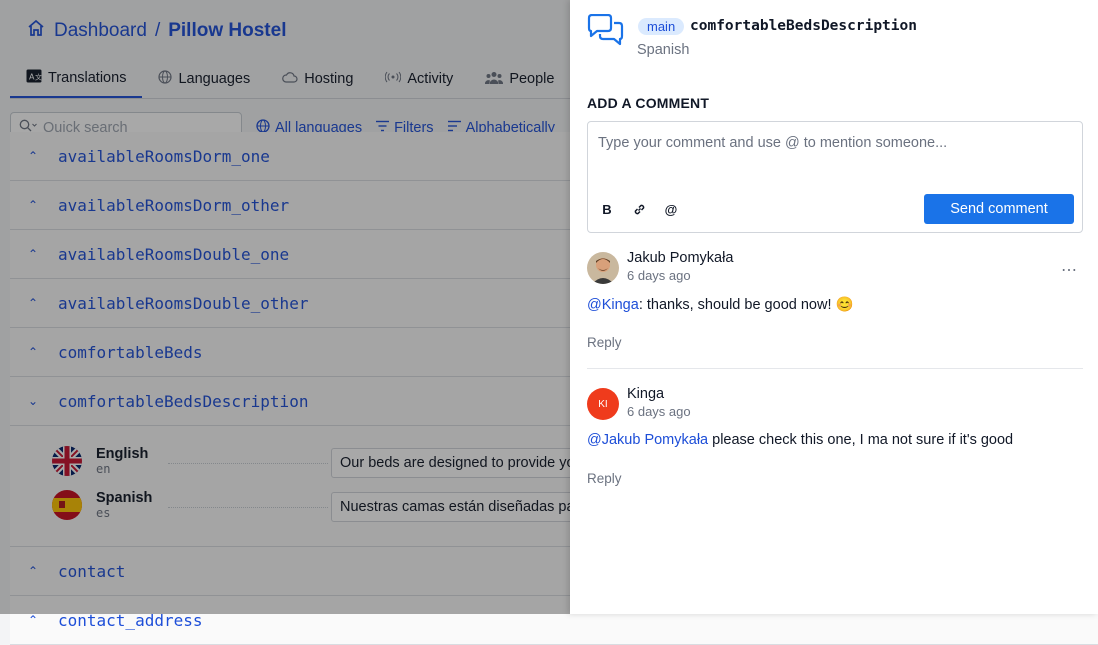  Describe the element at coordinates (607, 209) in the screenshot. I see `bold-button: B` at that location.